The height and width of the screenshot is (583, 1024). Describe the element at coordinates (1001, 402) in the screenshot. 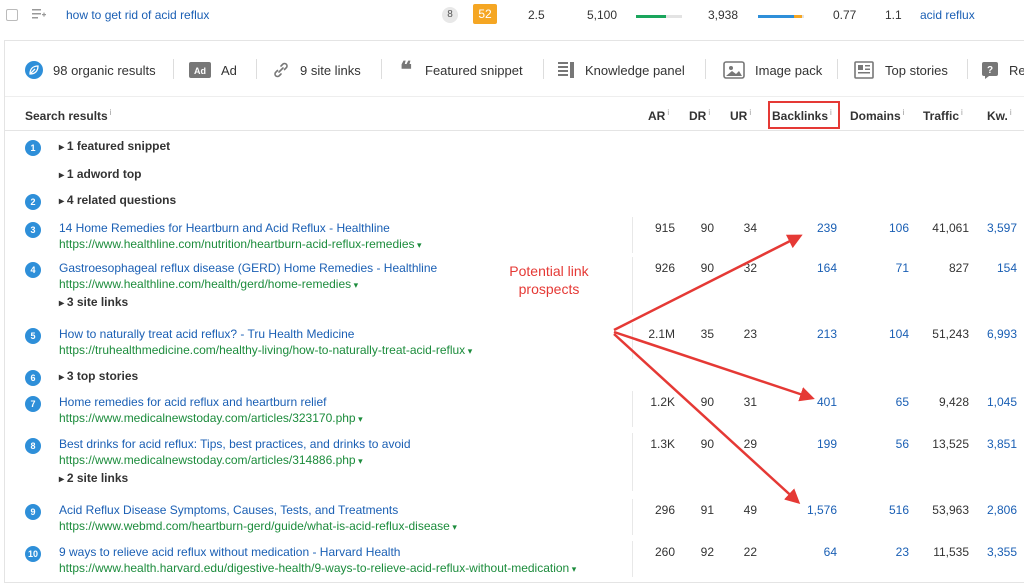

I see `kw-cell: 1,045` at that location.